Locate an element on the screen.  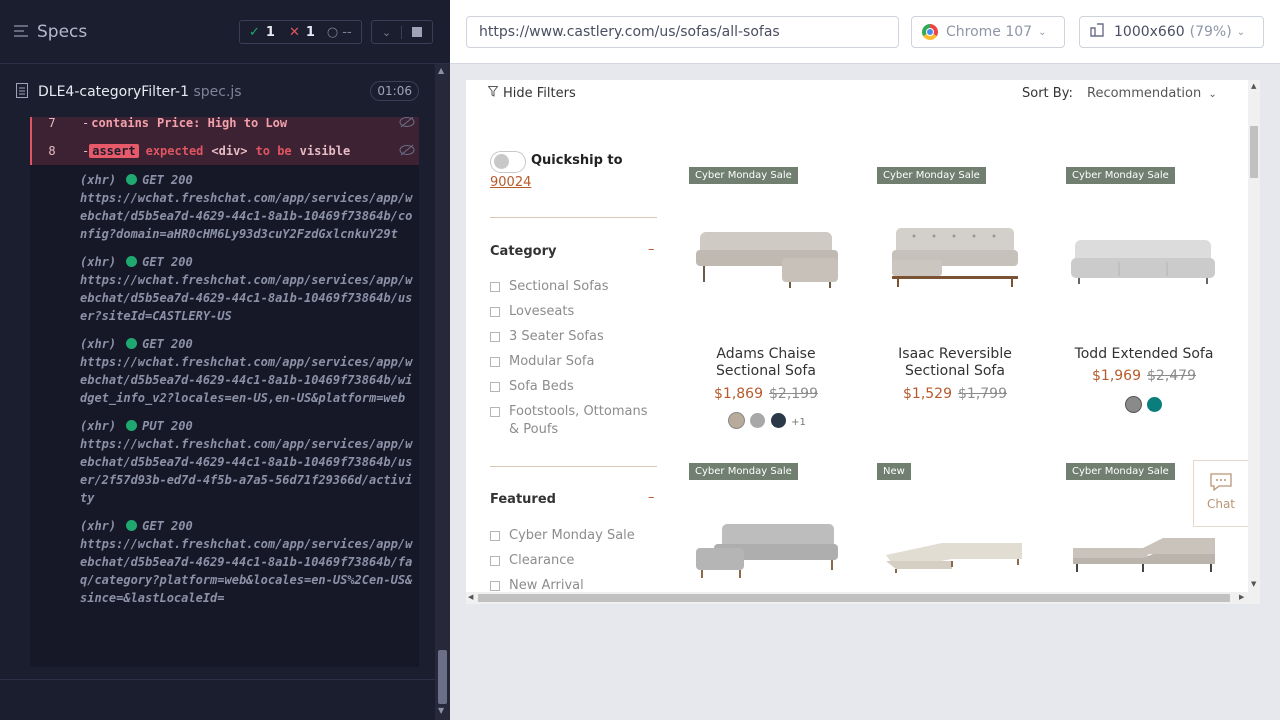
zip-link: 90024 is located at coordinates (510, 182).